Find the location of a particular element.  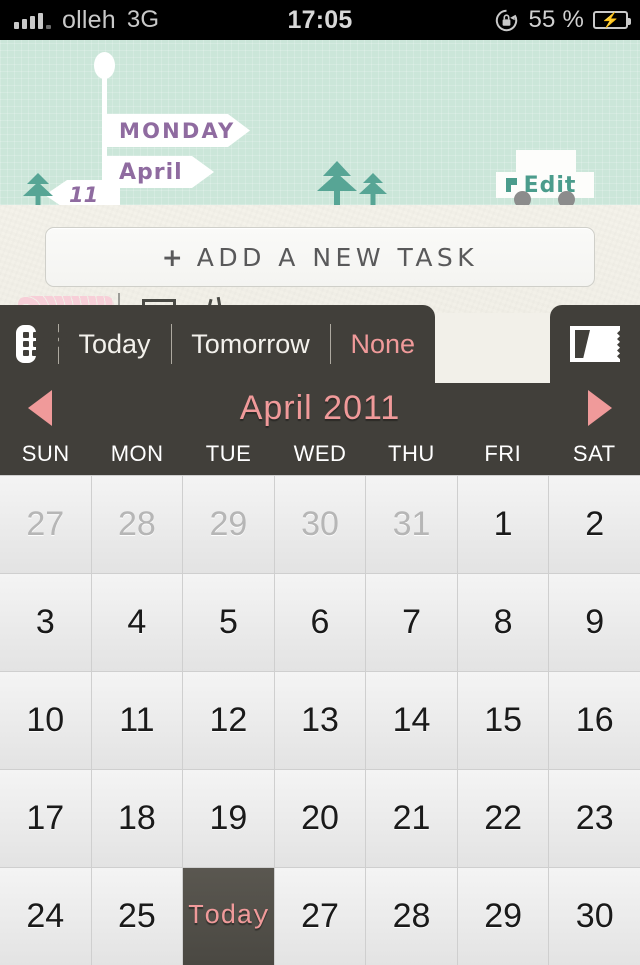

rotation-lock-icon is located at coordinates (506, 20).